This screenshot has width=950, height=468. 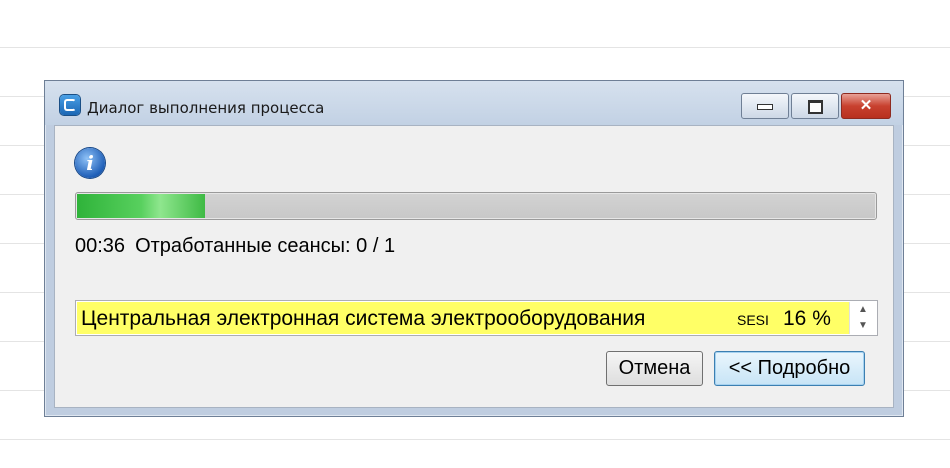 What do you see at coordinates (807, 318) in the screenshot?
I see `session-percent: 16 %` at bounding box center [807, 318].